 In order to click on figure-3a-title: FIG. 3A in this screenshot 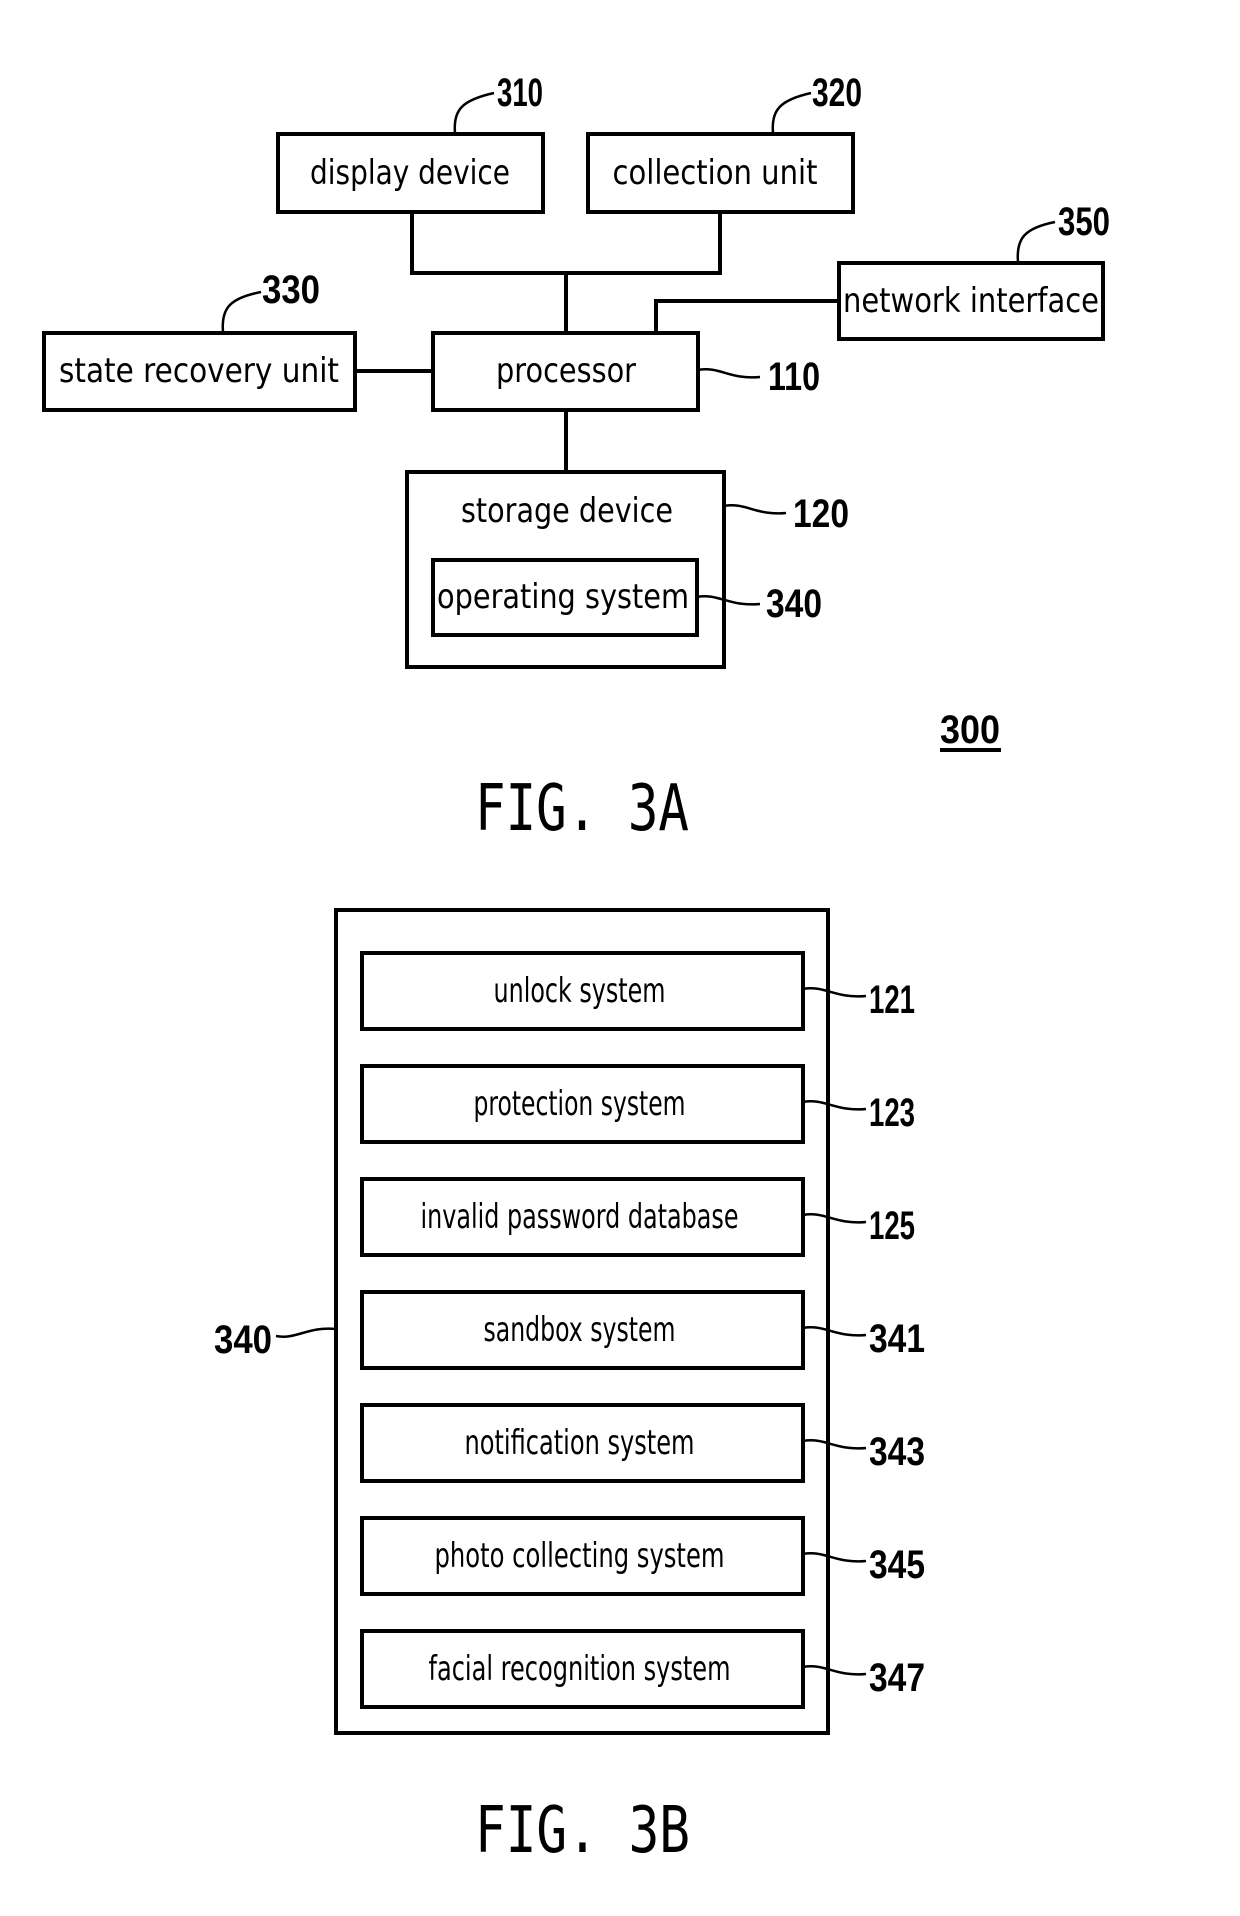, I will do `click(582, 809)`.